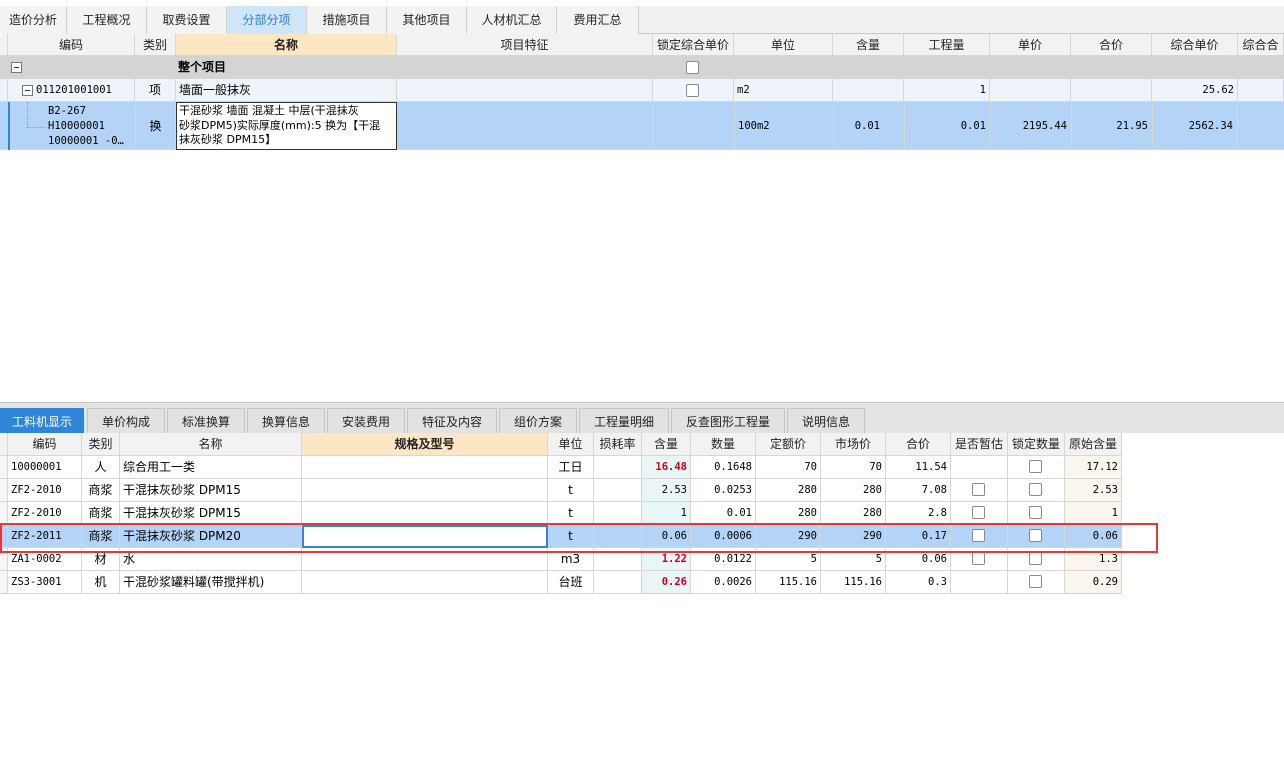 This screenshot has width=1284, height=774. Describe the element at coordinates (571, 582) in the screenshot. I see `row-unit: 台班` at that location.